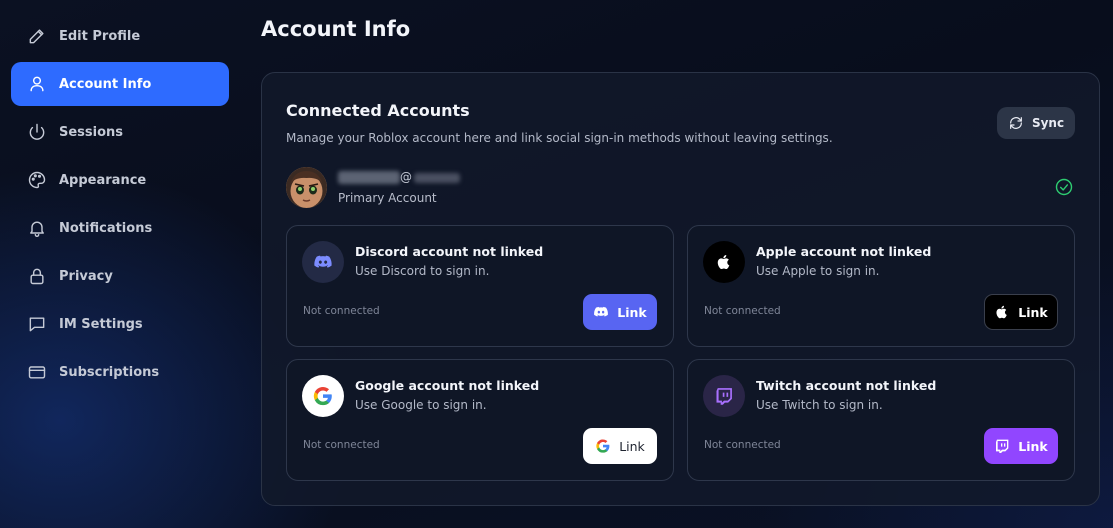 This screenshot has width=1113, height=528. I want to click on primary-account-label: Primary Account, so click(387, 198).